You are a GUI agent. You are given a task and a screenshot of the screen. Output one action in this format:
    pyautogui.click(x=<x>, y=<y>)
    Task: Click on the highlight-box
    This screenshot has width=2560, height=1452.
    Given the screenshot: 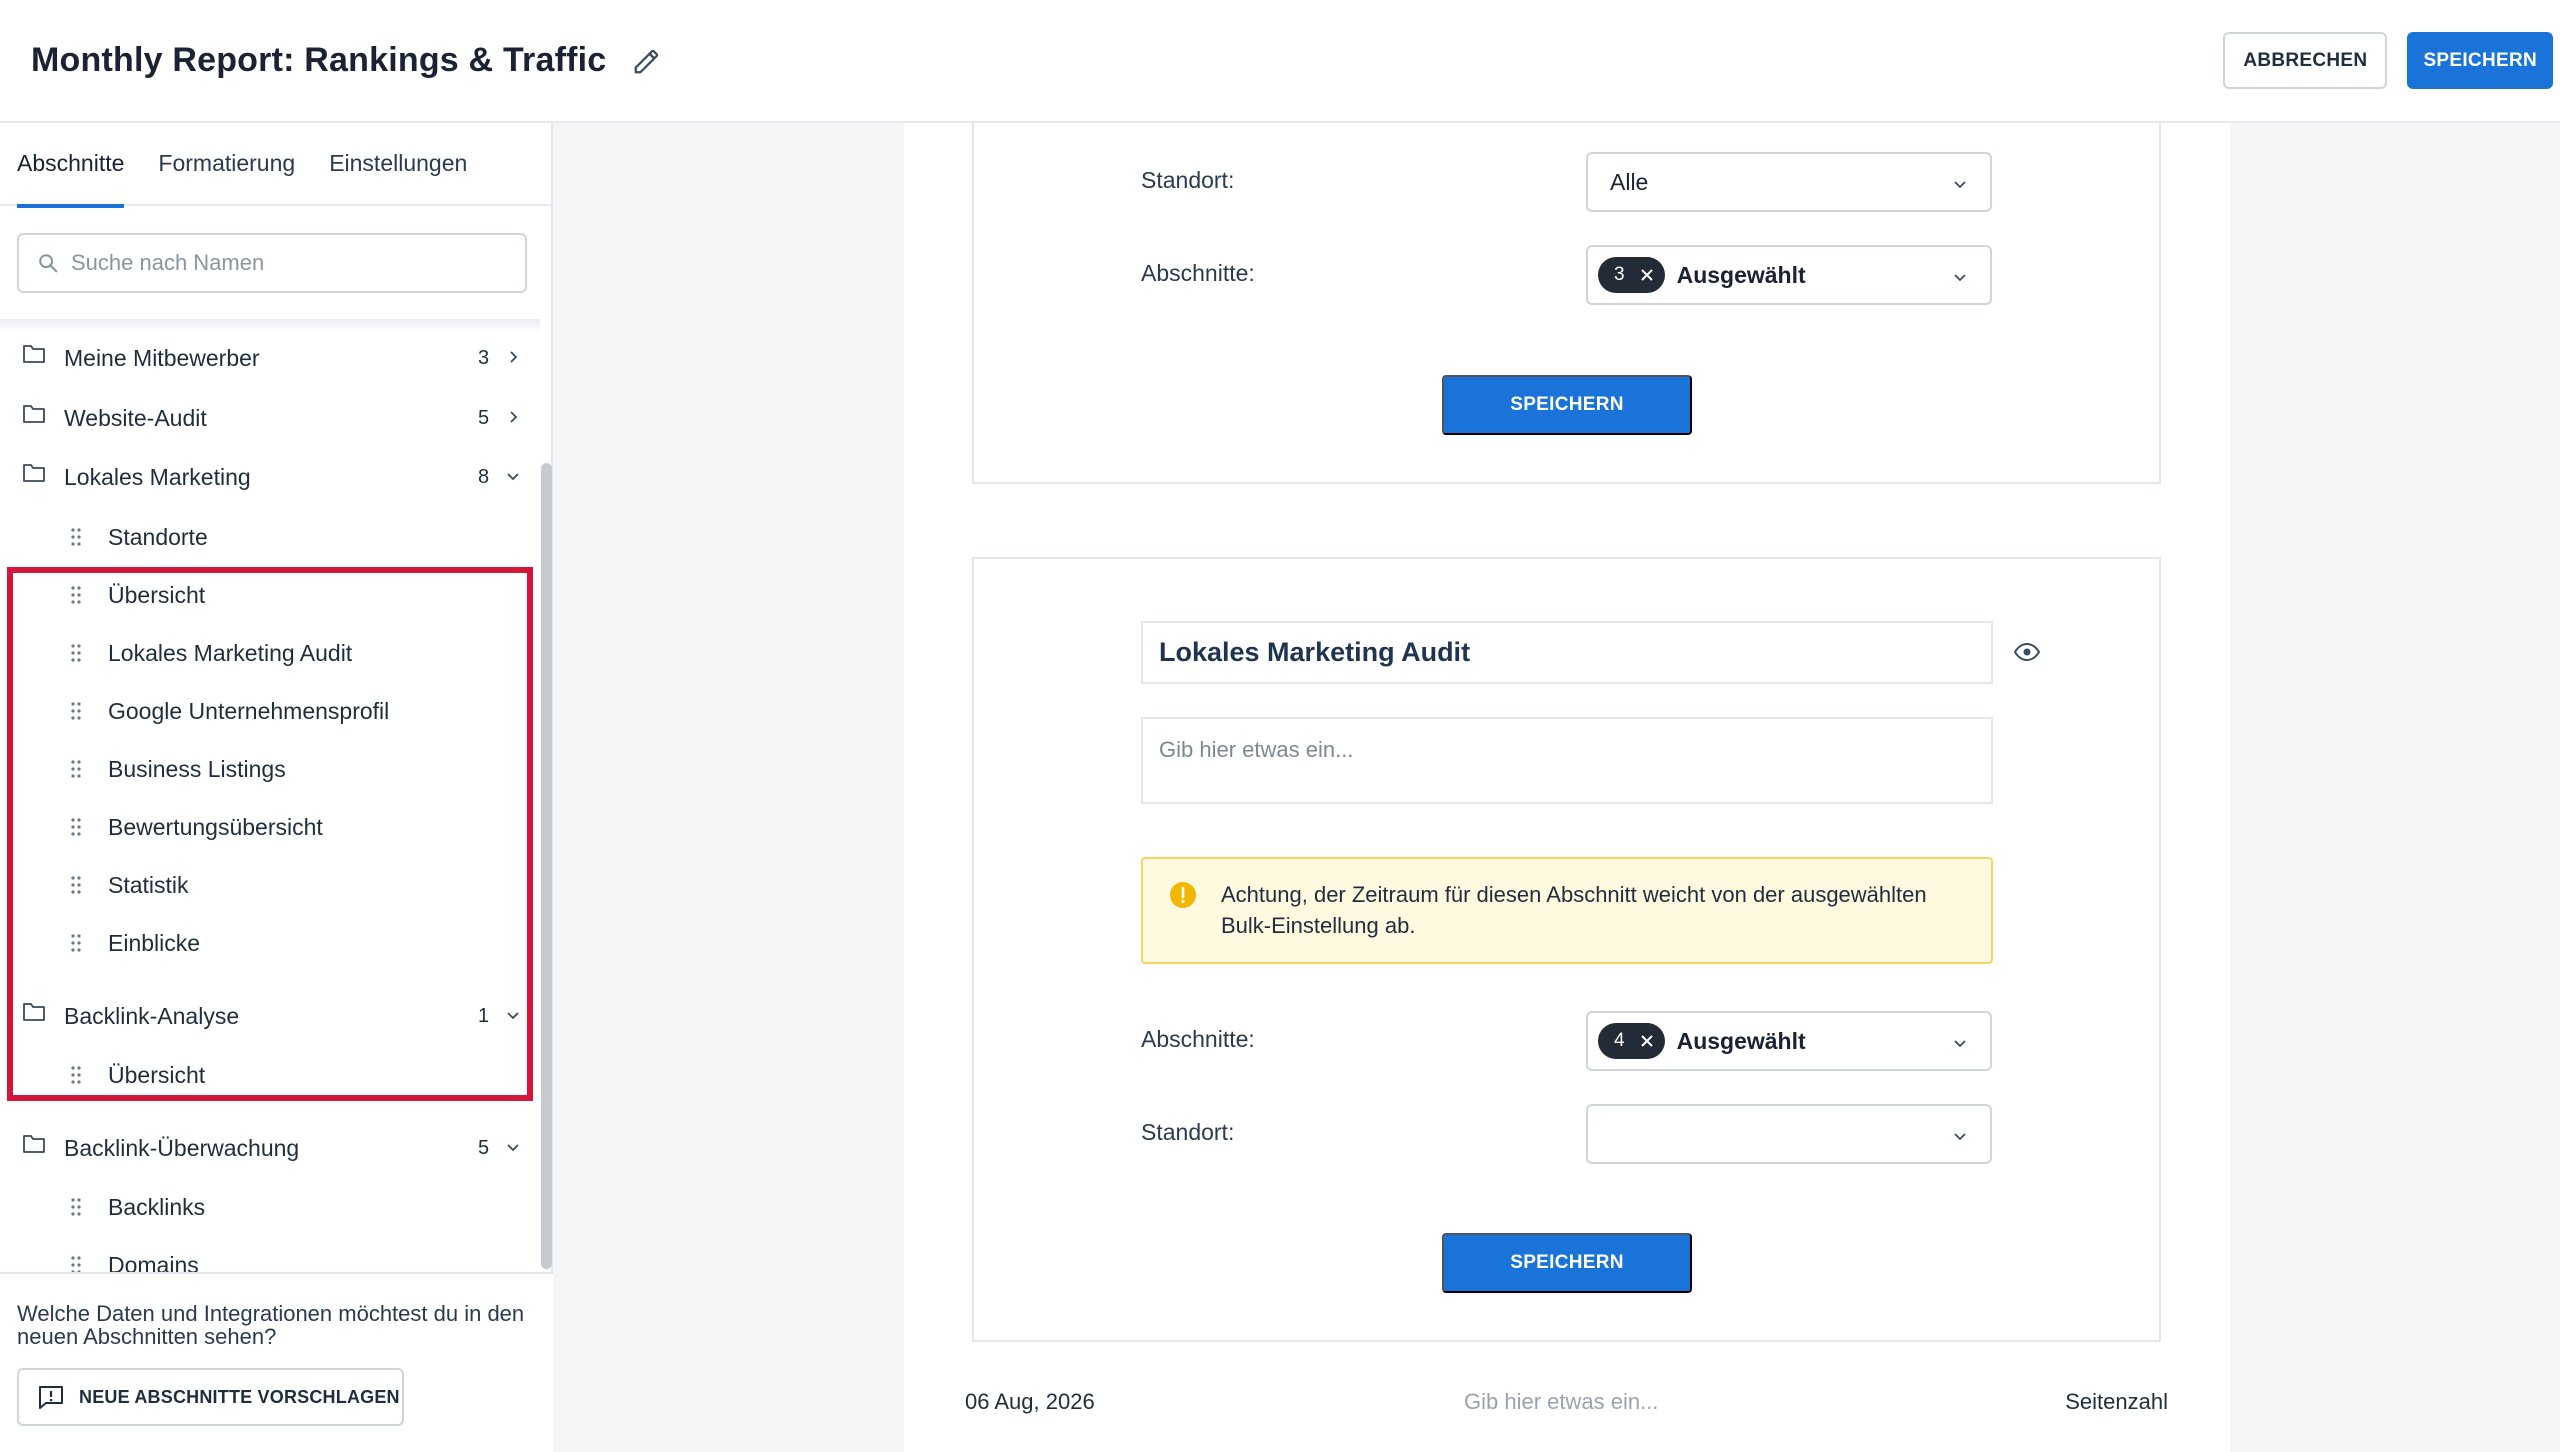 What is the action you would take?
    pyautogui.click(x=270, y=834)
    